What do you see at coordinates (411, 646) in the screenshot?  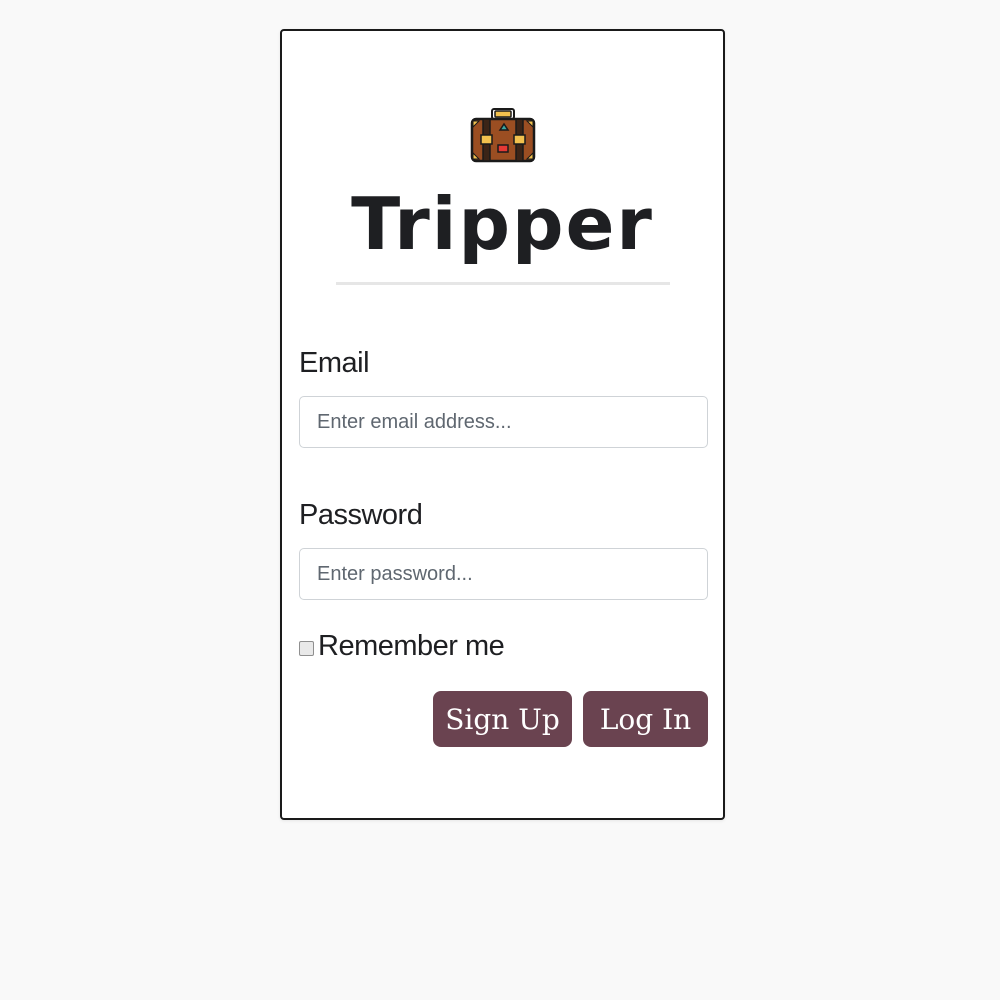 I see `remember-label: Remember me` at bounding box center [411, 646].